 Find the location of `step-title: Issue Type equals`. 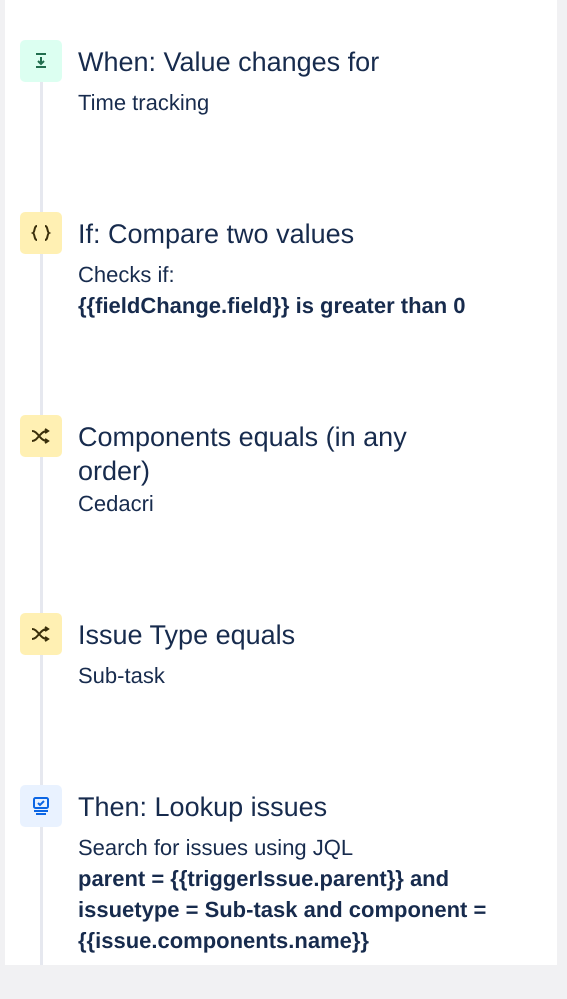

step-title: Issue Type equals is located at coordinates (187, 635).